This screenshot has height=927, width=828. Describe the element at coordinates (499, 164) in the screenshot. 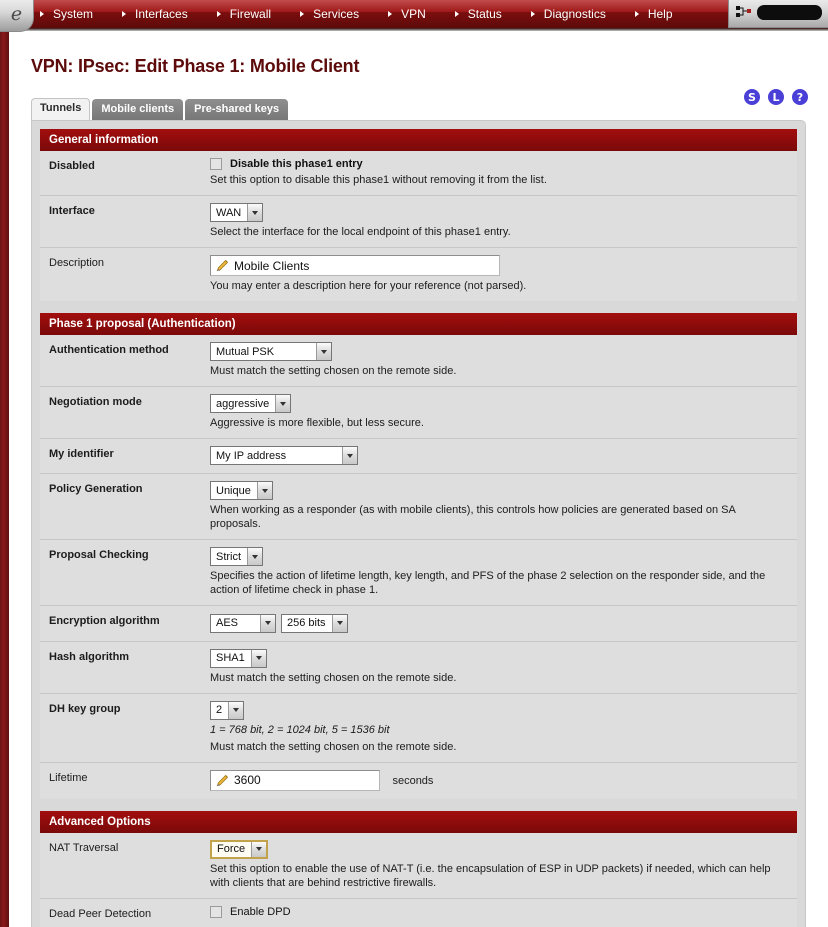

I see `disable-phase1-checkrow: Disable this phase1 entry` at that location.